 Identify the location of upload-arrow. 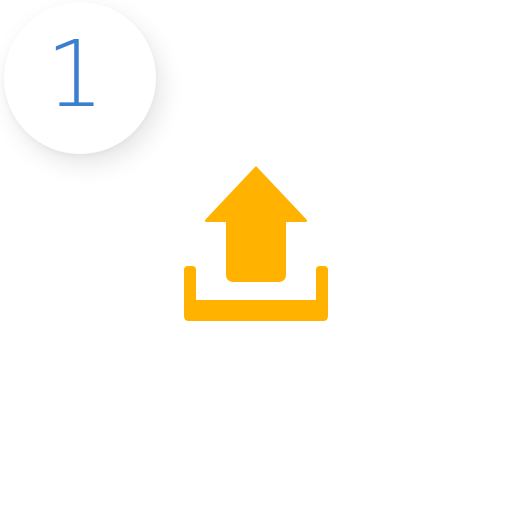
(256, 224).